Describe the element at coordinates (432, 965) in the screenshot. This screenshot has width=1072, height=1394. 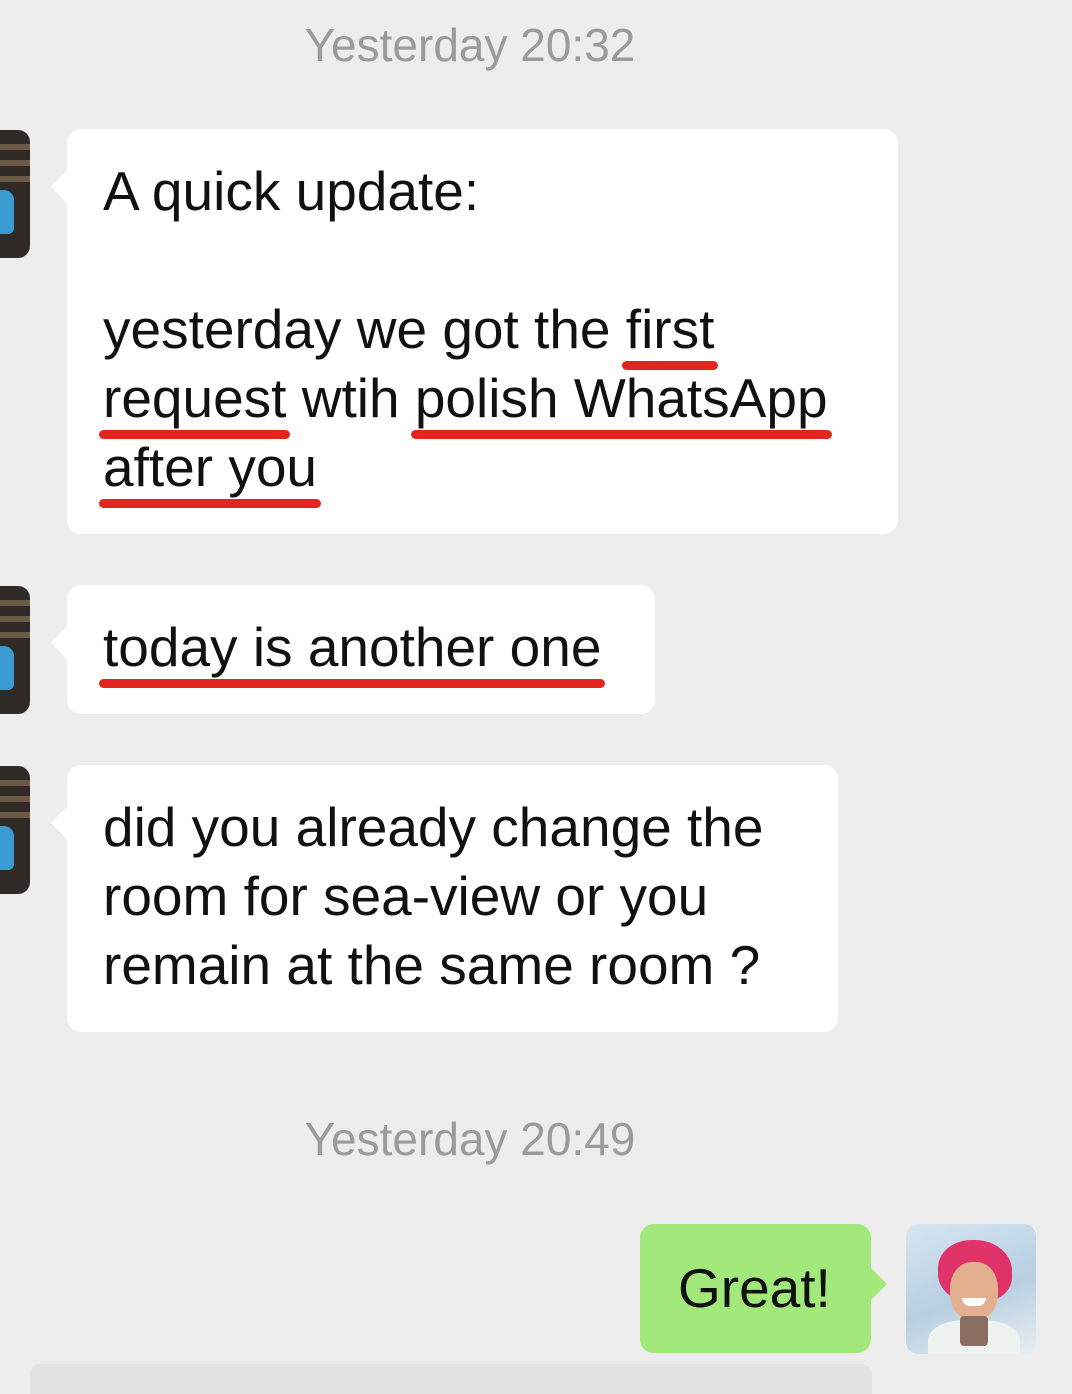
I see `message-text-line: remain at the same room ?` at that location.